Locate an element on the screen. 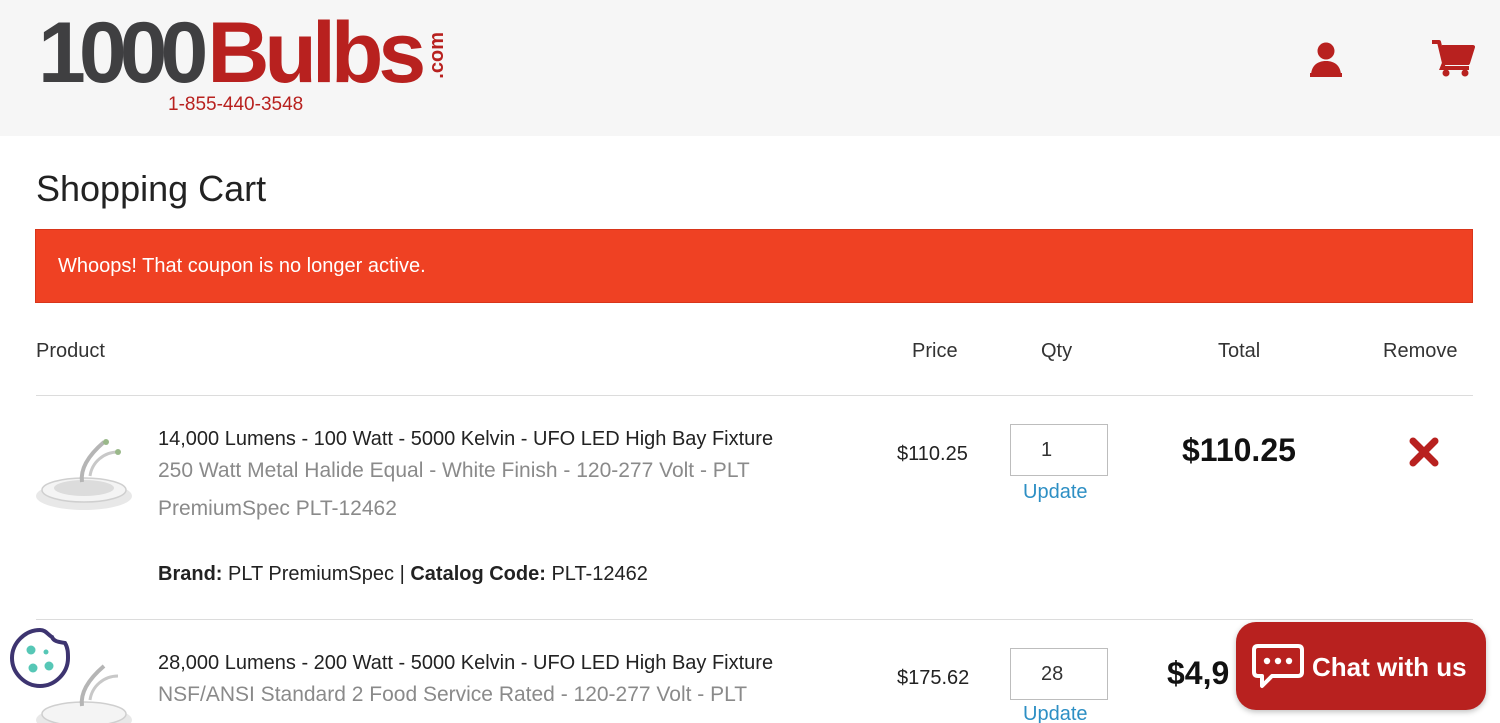 The height and width of the screenshot is (723, 1500). logo-word: Bulbs is located at coordinates (316, 53).